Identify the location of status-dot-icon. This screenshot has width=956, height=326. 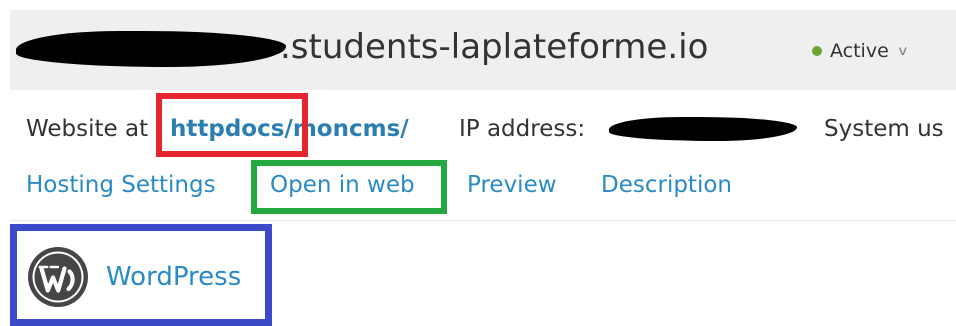
(817, 51).